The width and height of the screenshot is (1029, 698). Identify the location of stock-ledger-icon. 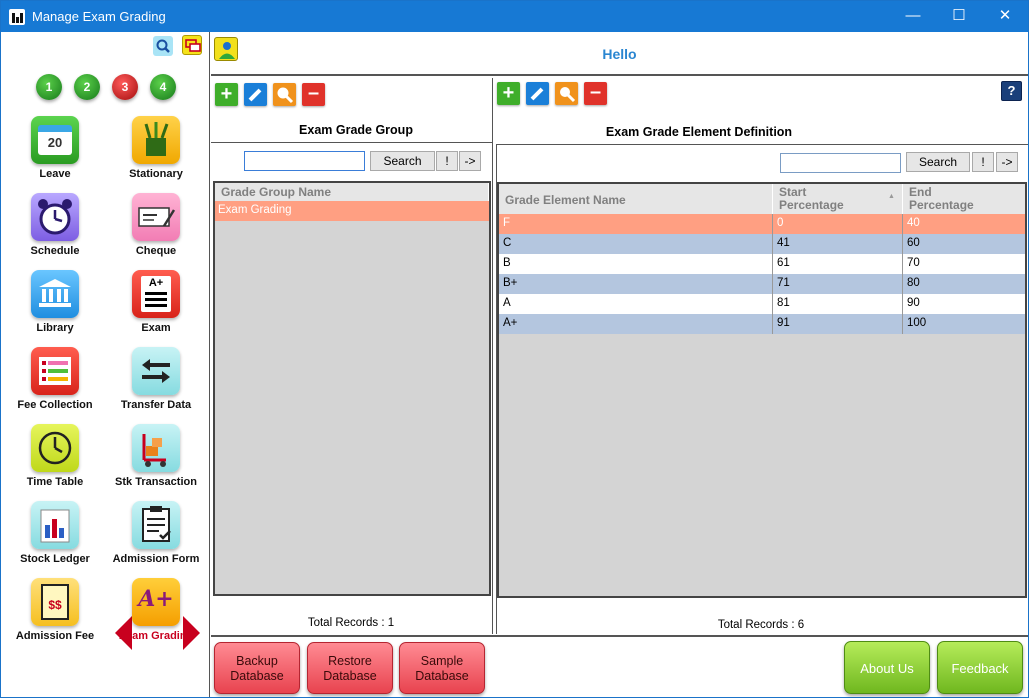
(55, 525).